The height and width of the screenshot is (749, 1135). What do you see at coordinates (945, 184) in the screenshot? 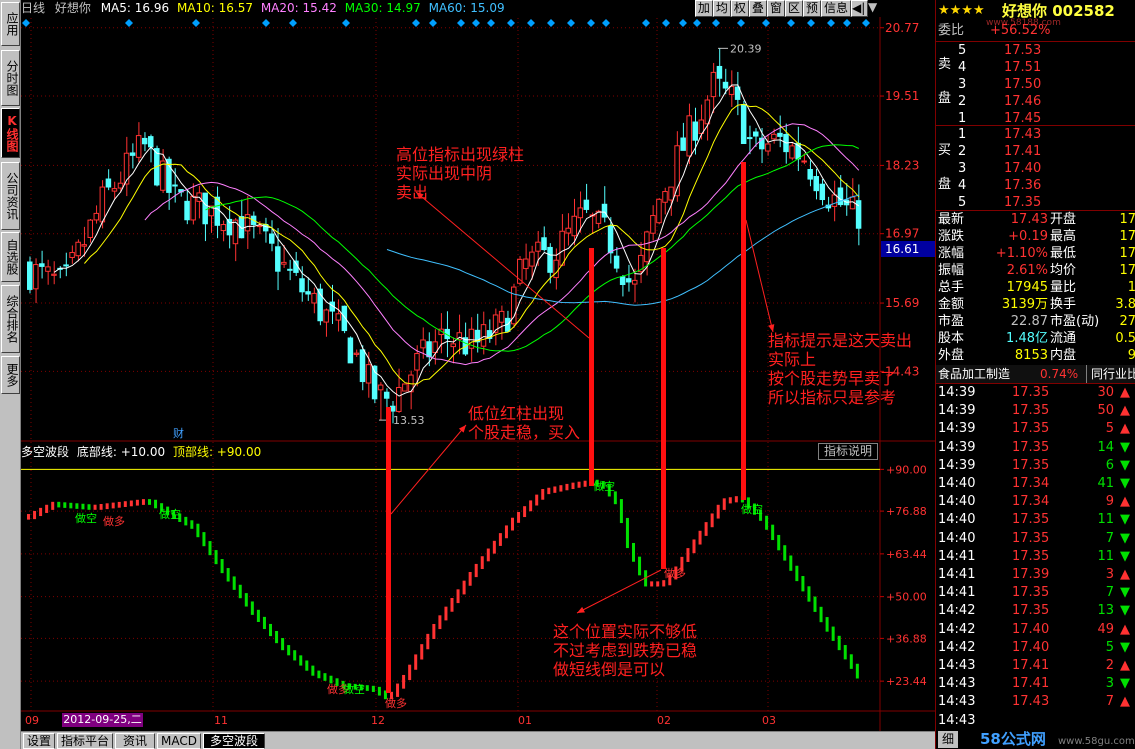
I see `buy-label-2: 盘` at bounding box center [945, 184].